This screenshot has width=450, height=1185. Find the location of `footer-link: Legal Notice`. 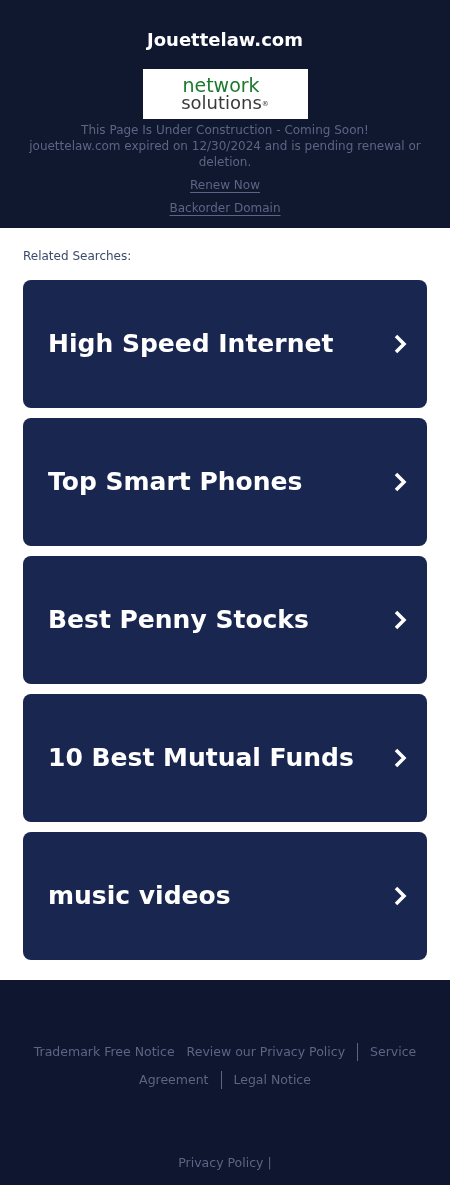

footer-link: Legal Notice is located at coordinates (272, 1080).